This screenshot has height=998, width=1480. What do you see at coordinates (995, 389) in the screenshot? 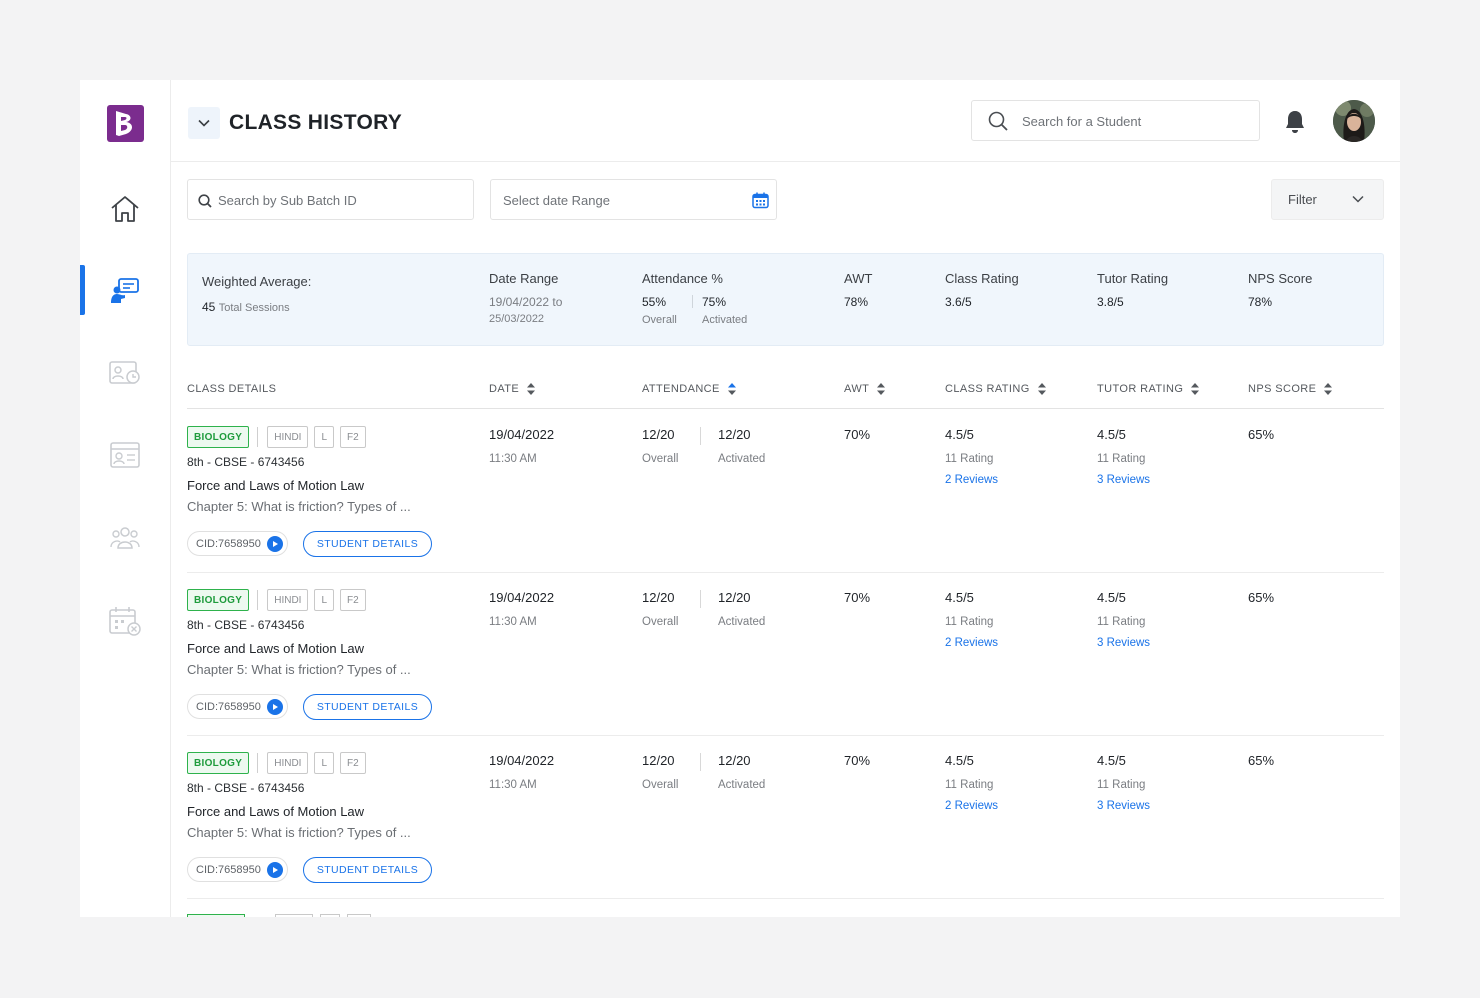
I see `column-header-class-rating: CLASS RATING` at bounding box center [995, 389].